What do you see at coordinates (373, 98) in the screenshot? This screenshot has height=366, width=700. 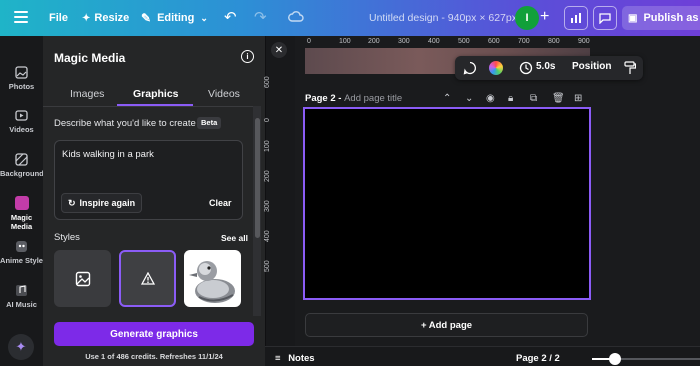 I see `page-title-placeholder: Add page title` at bounding box center [373, 98].